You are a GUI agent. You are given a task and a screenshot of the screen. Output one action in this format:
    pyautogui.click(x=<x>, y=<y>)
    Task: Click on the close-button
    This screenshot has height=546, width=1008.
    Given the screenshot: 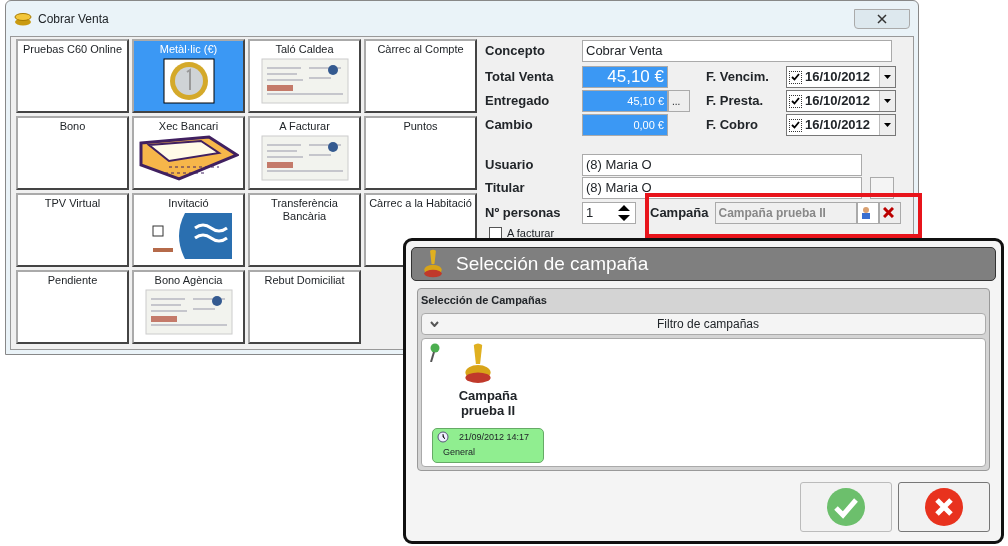 What is the action you would take?
    pyautogui.click(x=882, y=18)
    